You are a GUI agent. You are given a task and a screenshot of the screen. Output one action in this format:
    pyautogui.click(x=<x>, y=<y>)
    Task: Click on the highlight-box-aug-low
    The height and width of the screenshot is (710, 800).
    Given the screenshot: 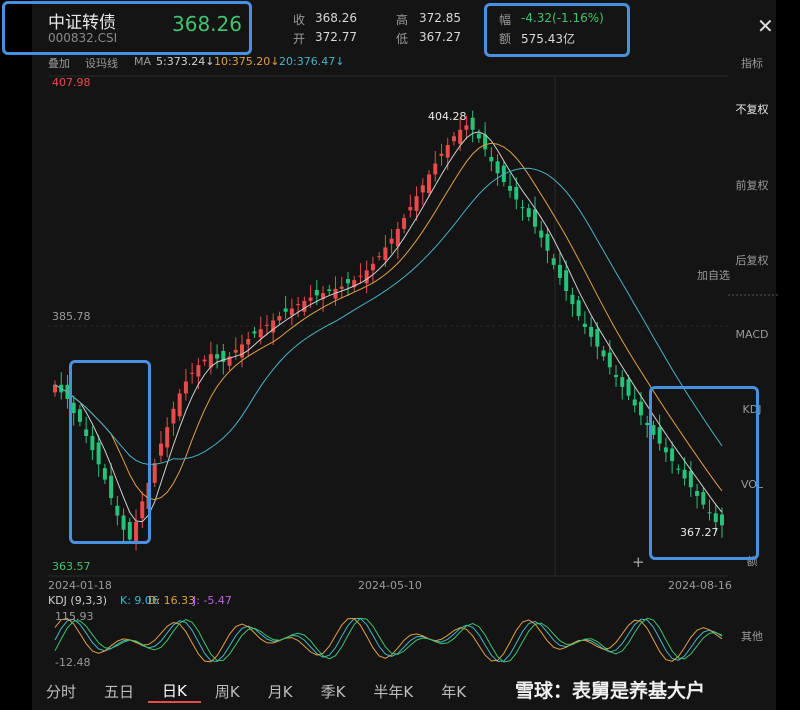 What is the action you would take?
    pyautogui.click(x=704, y=473)
    